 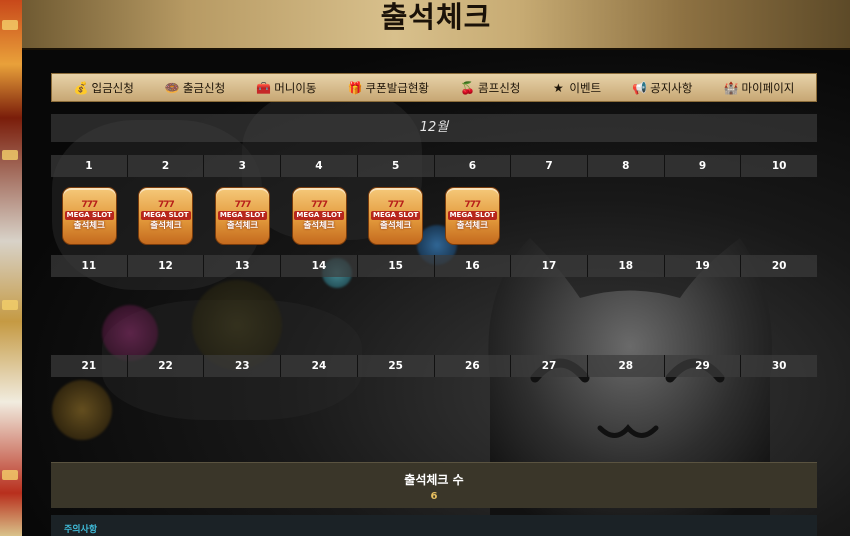 I want to click on calendar-day-22: 22, so click(x=166, y=366).